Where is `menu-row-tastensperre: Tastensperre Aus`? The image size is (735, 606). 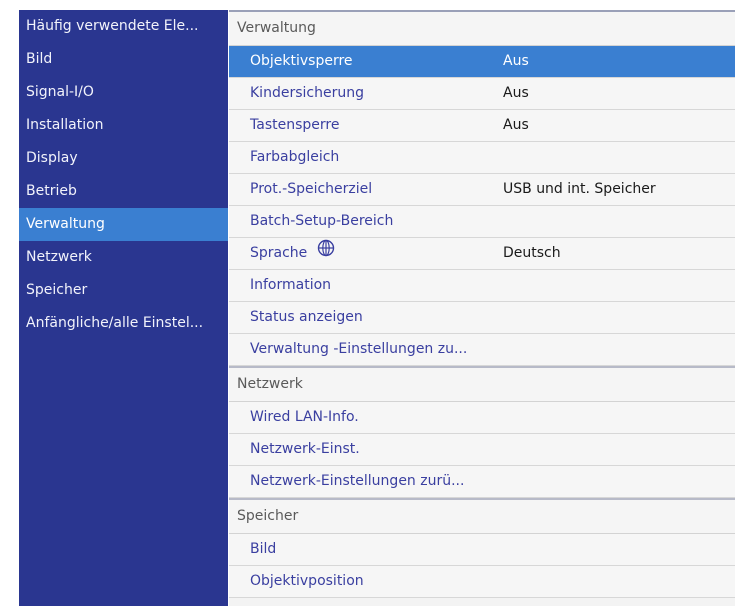 menu-row-tastensperre: Tastensperre Aus is located at coordinates (482, 126).